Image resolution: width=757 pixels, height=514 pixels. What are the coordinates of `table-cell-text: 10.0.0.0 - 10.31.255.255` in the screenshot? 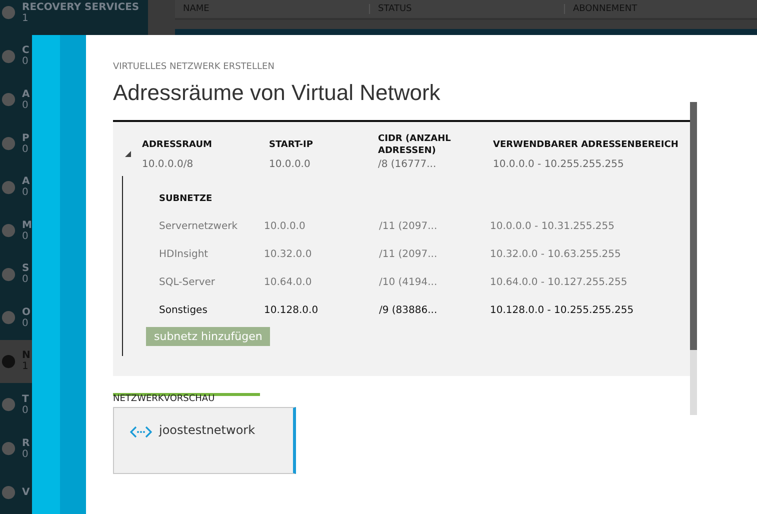 It's located at (553, 226).